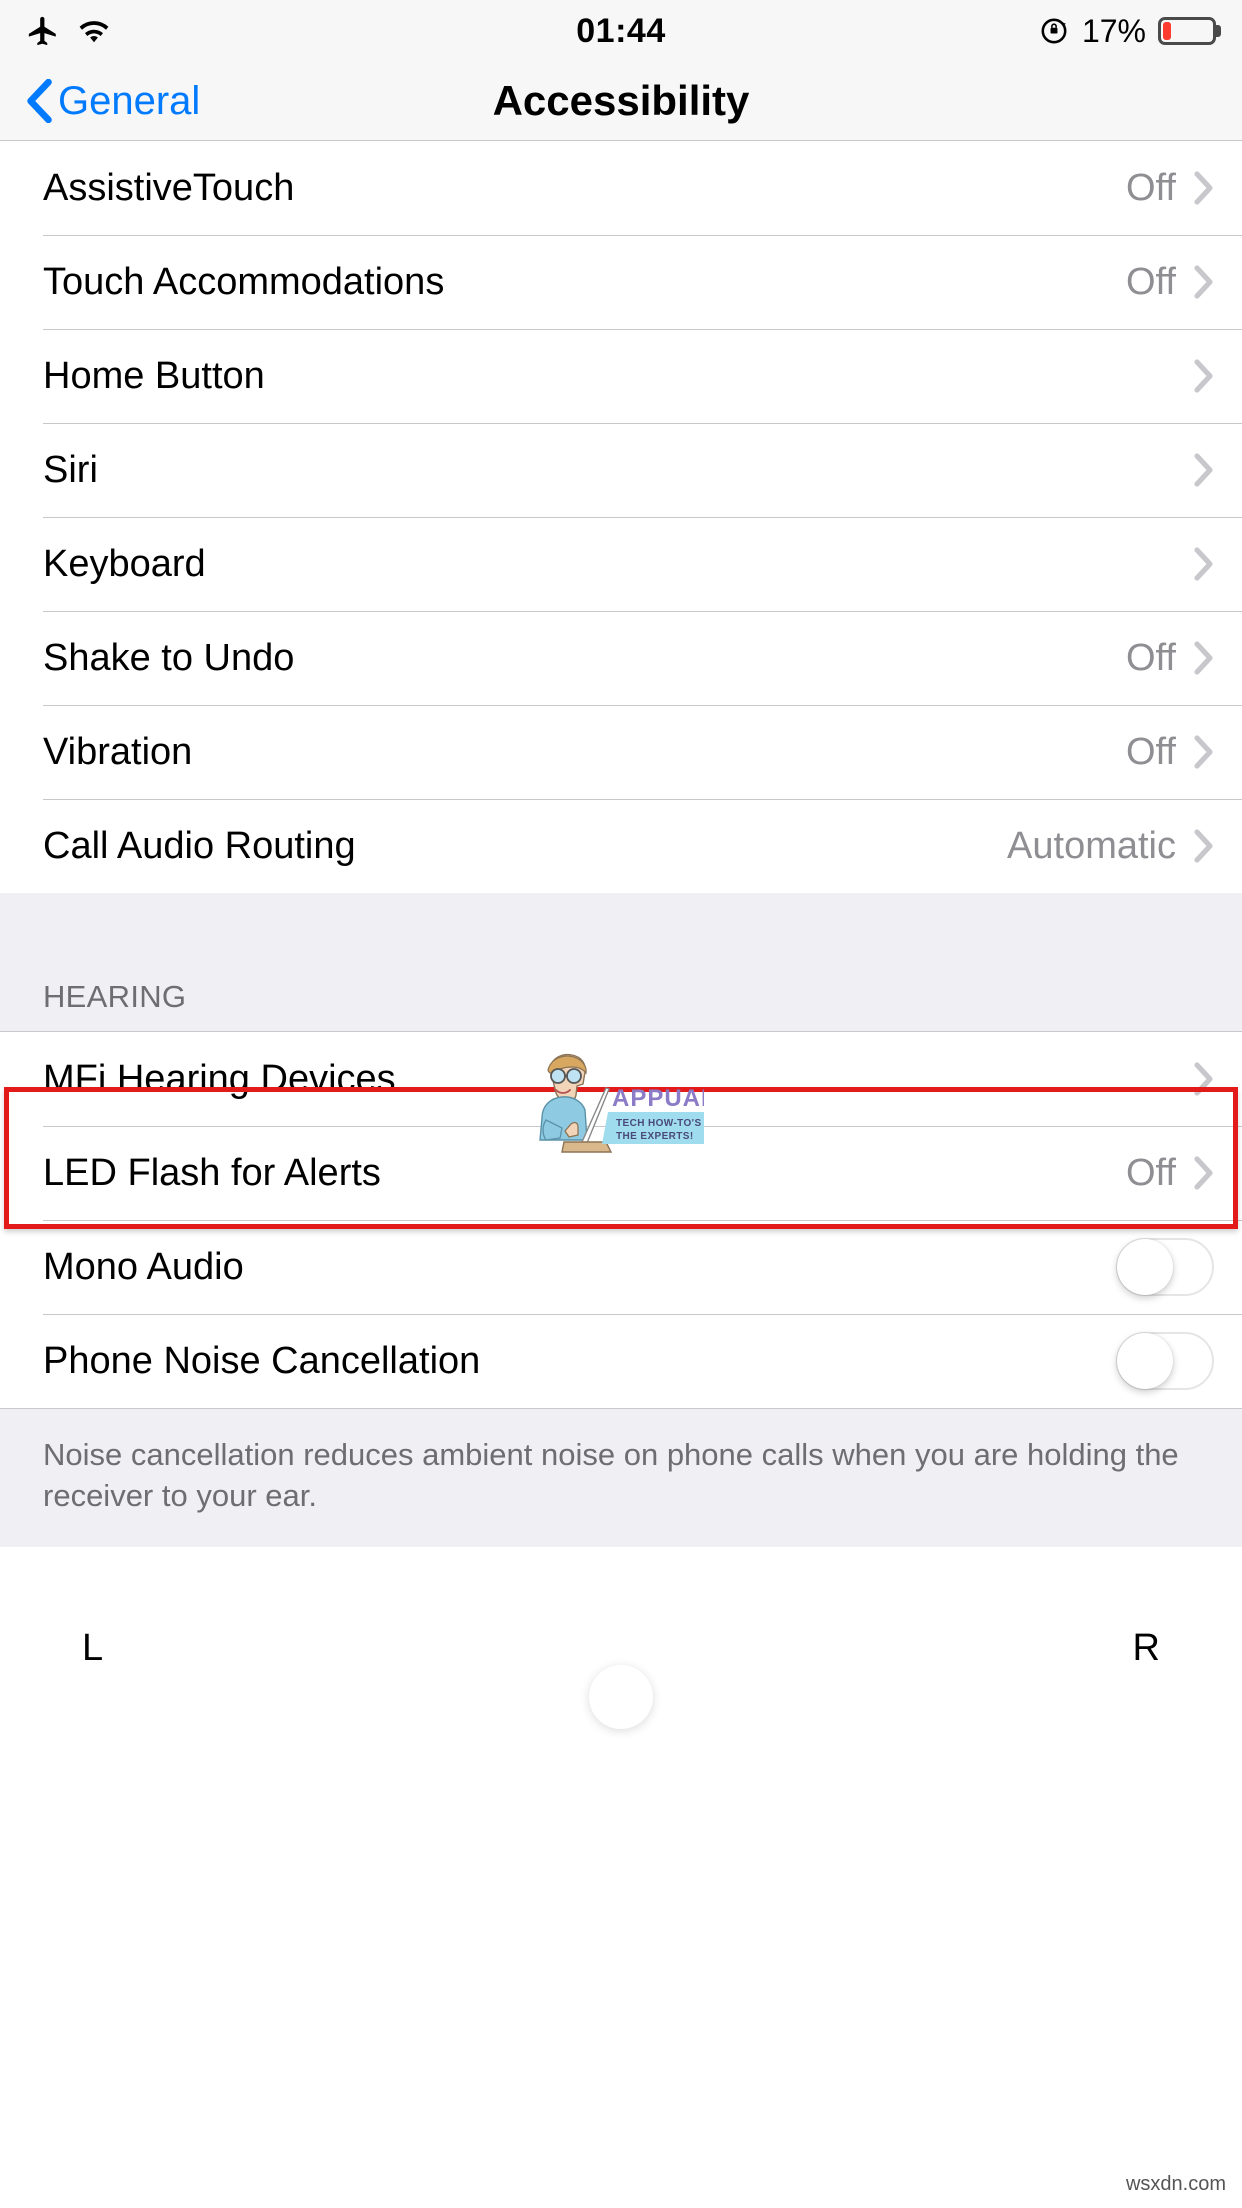 The width and height of the screenshot is (1242, 2208). What do you see at coordinates (1054, 31) in the screenshot?
I see `rotation-lock-icon` at bounding box center [1054, 31].